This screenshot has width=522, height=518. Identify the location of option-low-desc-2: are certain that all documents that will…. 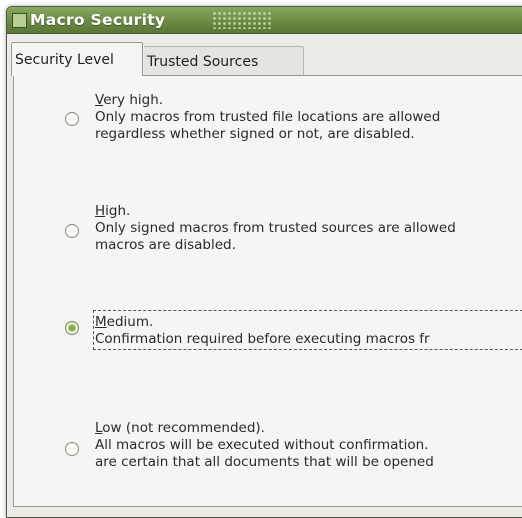
(264, 462).